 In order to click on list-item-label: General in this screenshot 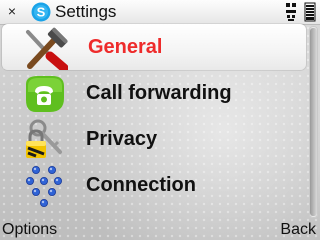, I will do `click(125, 47)`.